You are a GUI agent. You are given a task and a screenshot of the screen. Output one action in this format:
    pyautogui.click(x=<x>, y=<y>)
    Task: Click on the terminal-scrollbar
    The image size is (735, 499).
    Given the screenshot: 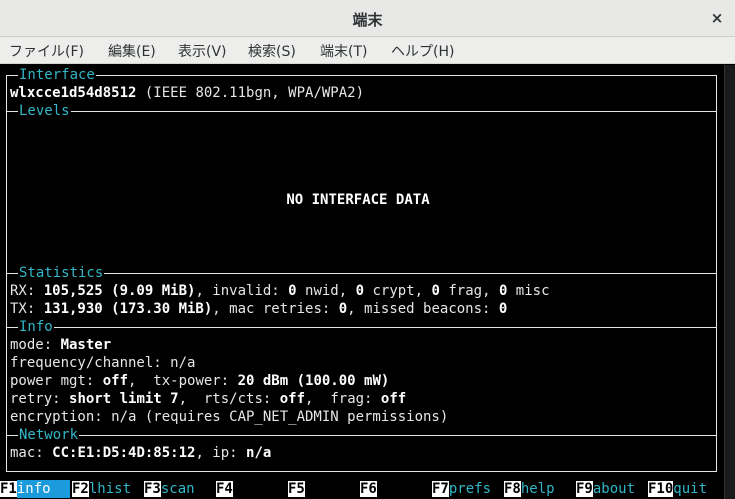 What is the action you would take?
    pyautogui.click(x=729, y=282)
    